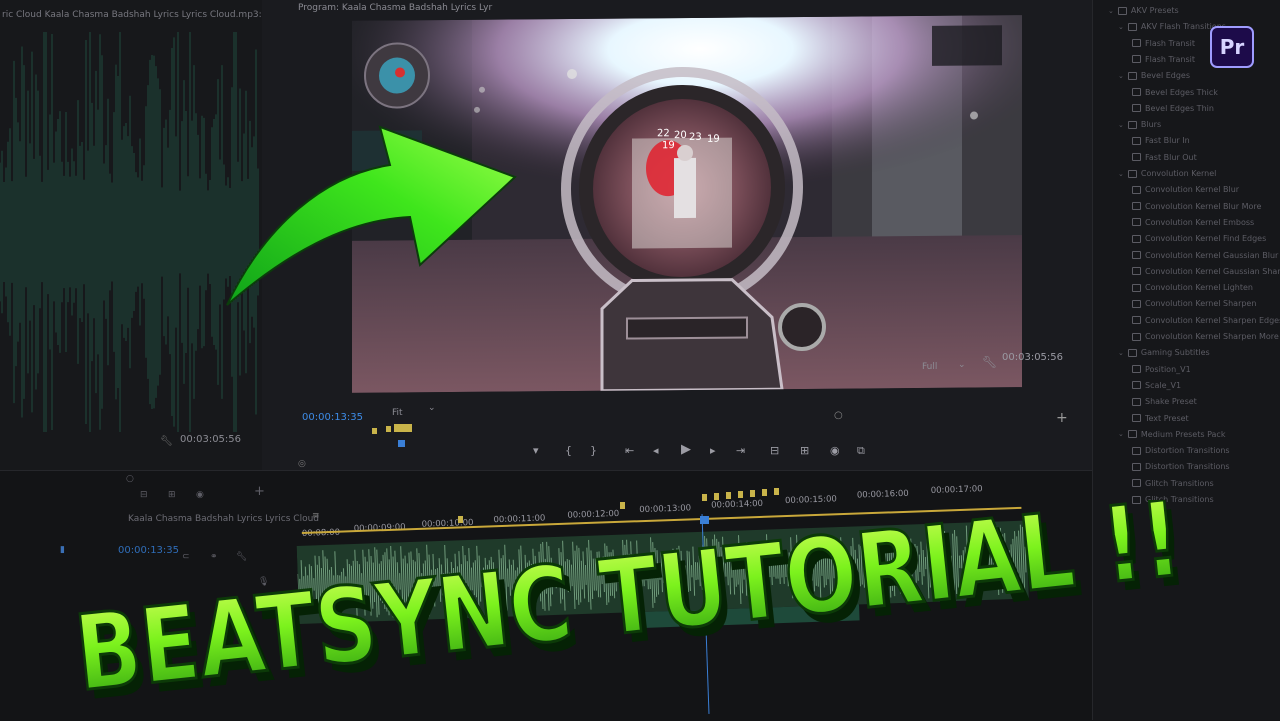 This screenshot has width=1280, height=721. Describe the element at coordinates (1167, 418) in the screenshot. I see `effects-tree-label: Text Preset` at that location.